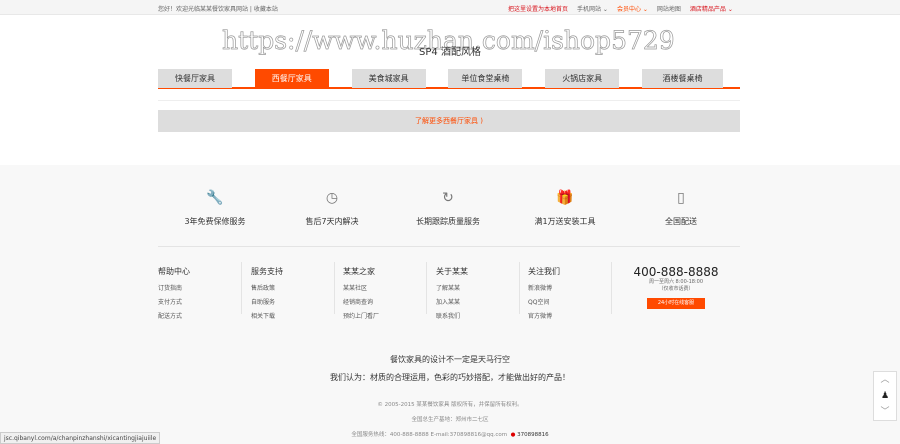 This screenshot has height=444, width=900. I want to click on footer-link: 经销商查询, so click(361, 301).